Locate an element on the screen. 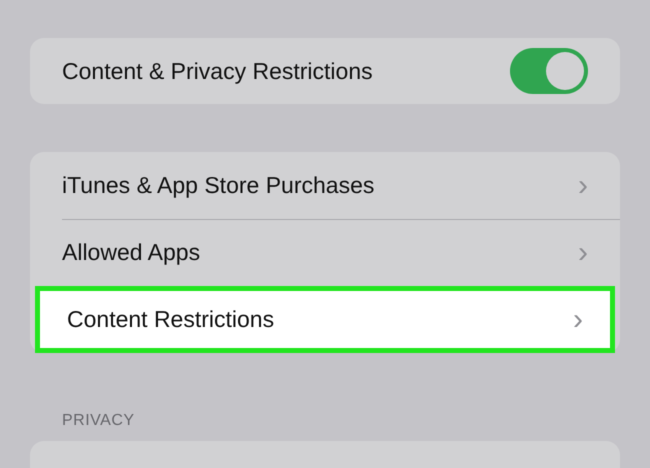 The height and width of the screenshot is (468, 650). section-heading: PRIVACY is located at coordinates (98, 421).